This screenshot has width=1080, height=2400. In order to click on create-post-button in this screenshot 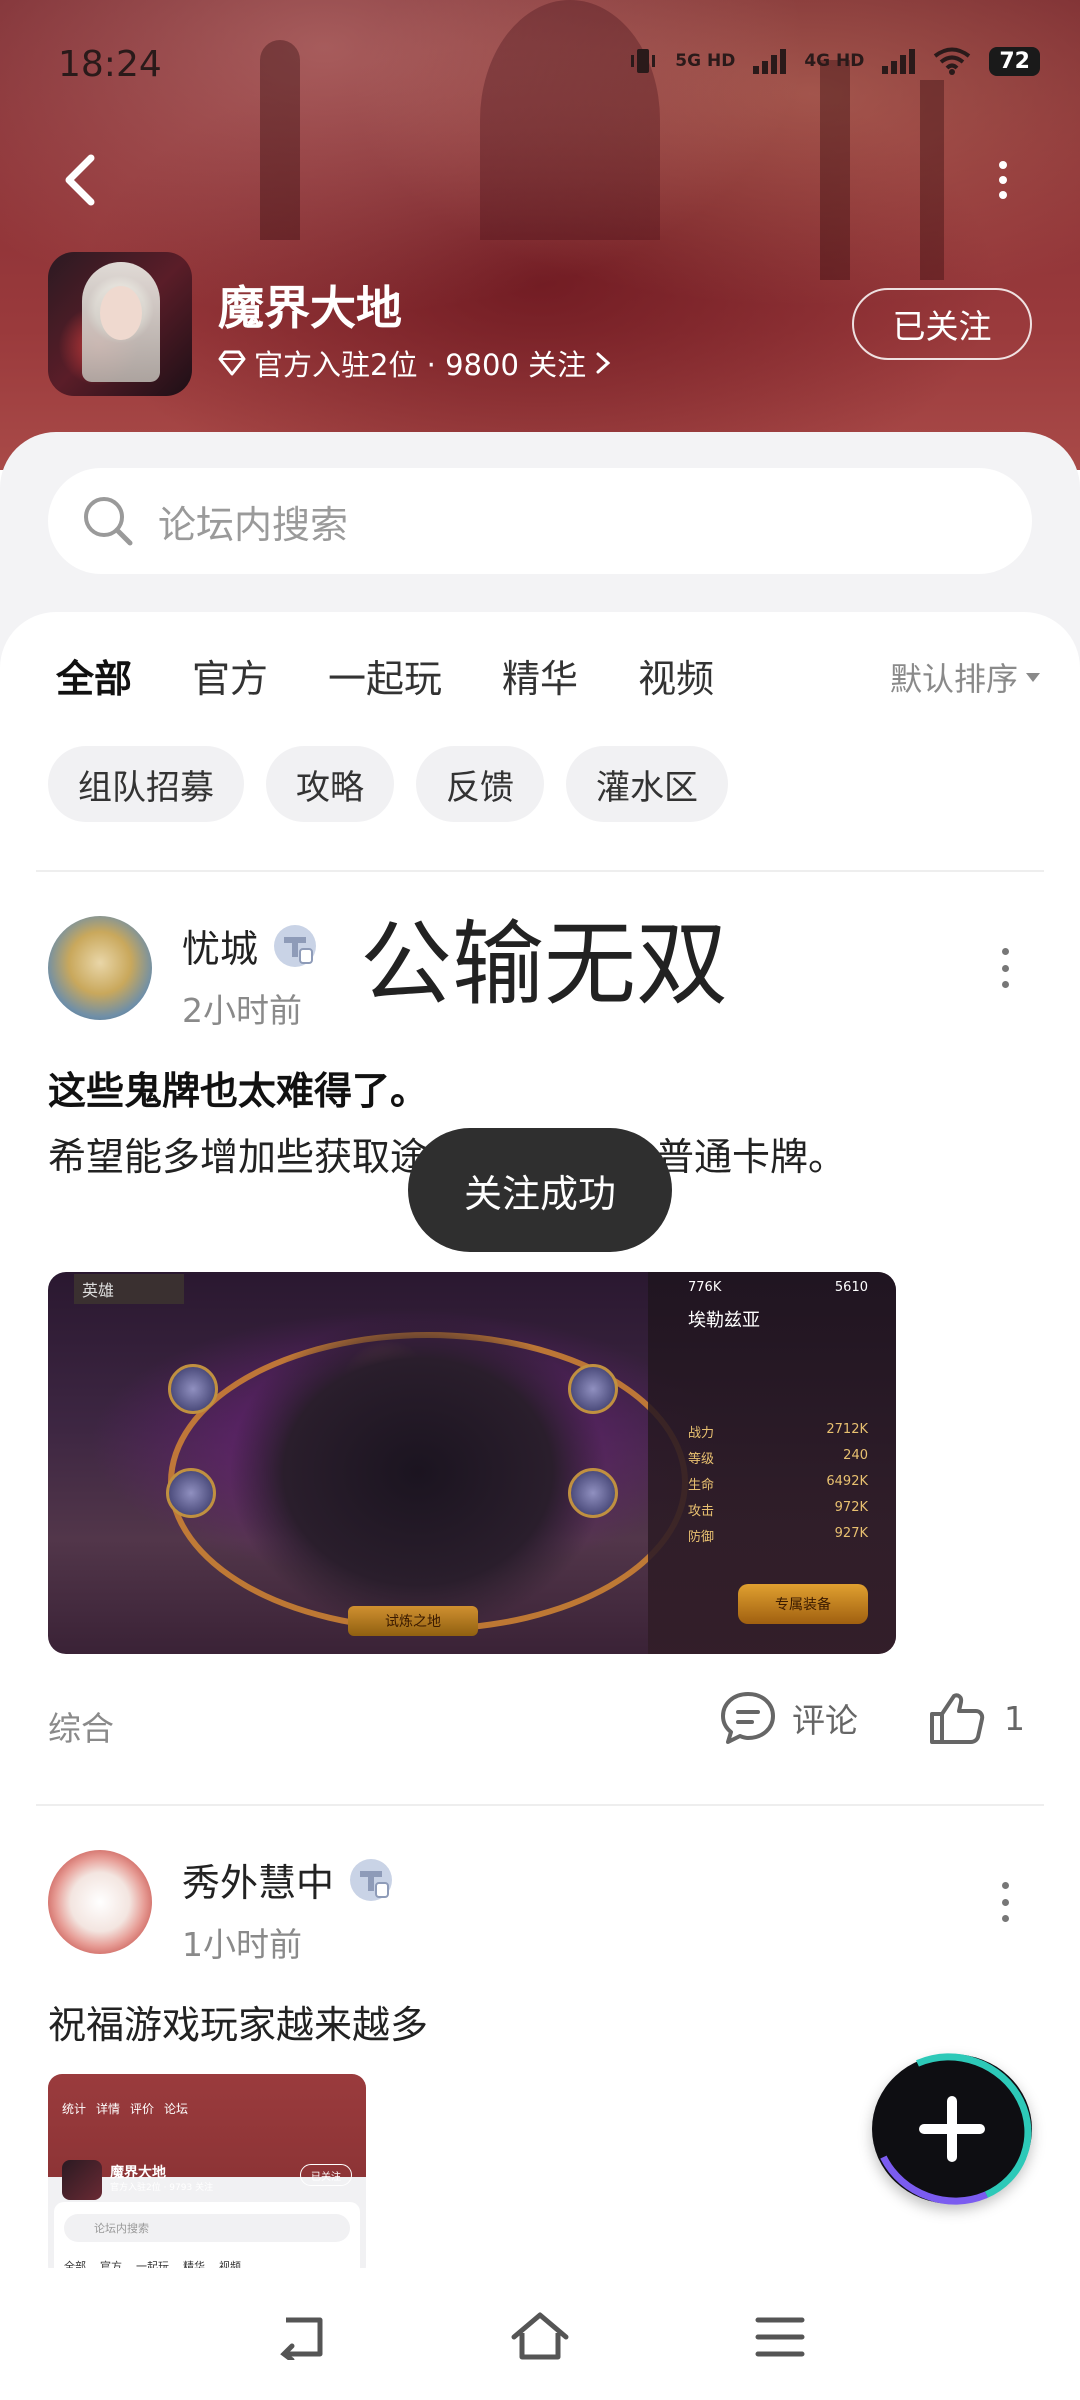, I will do `click(952, 2129)`.